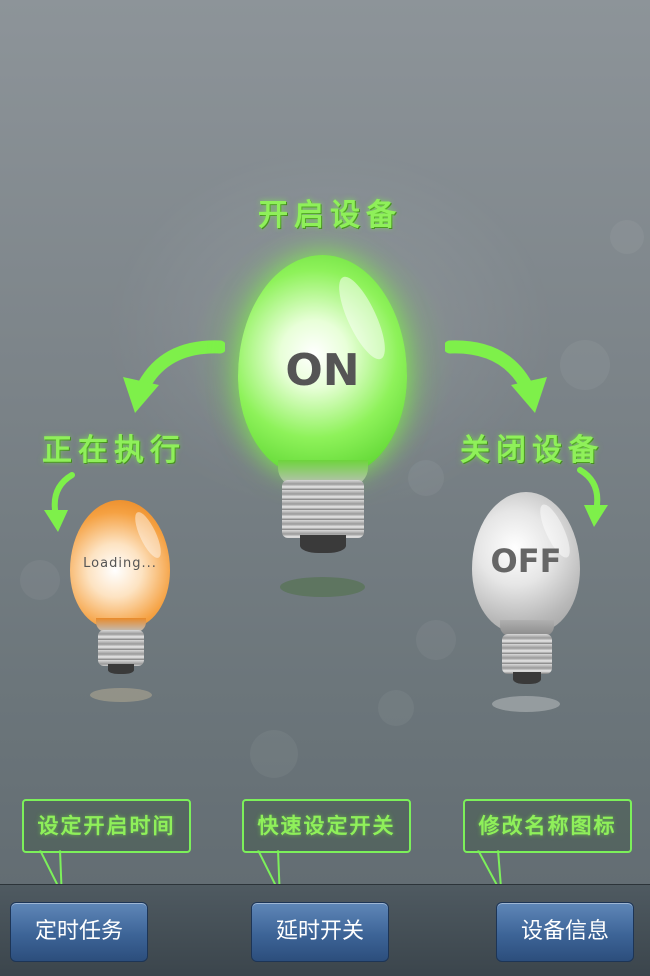 The height and width of the screenshot is (976, 650). What do you see at coordinates (565, 932) in the screenshot?
I see `device-info-button: 设备信息` at bounding box center [565, 932].